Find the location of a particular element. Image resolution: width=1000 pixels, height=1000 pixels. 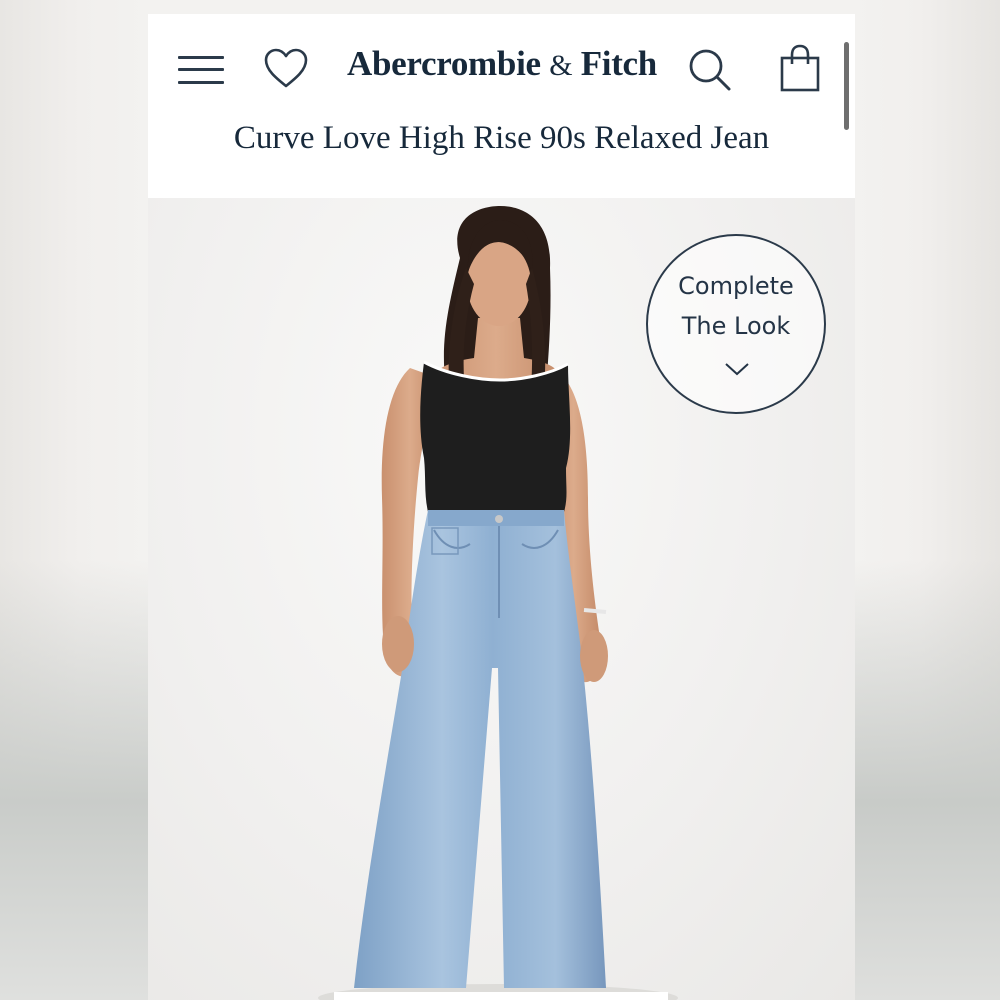

shopping-bag-icon is located at coordinates (800, 68).